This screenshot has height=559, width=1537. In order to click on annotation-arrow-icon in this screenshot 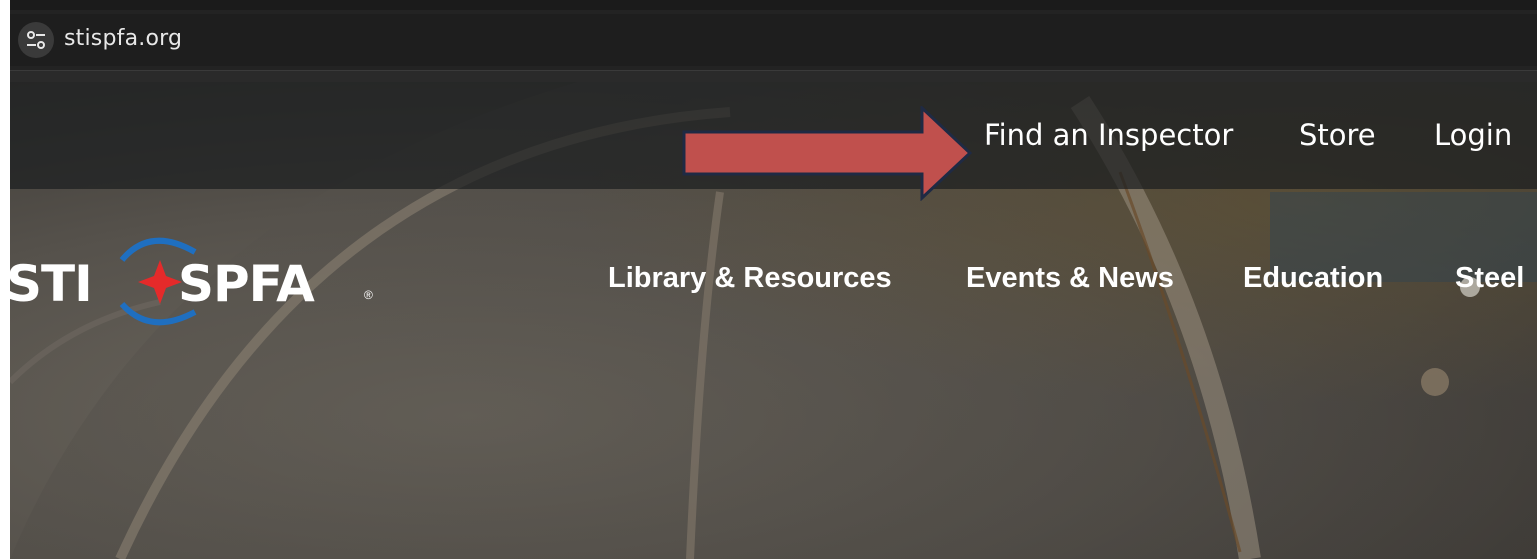, I will do `click(827, 153)`.